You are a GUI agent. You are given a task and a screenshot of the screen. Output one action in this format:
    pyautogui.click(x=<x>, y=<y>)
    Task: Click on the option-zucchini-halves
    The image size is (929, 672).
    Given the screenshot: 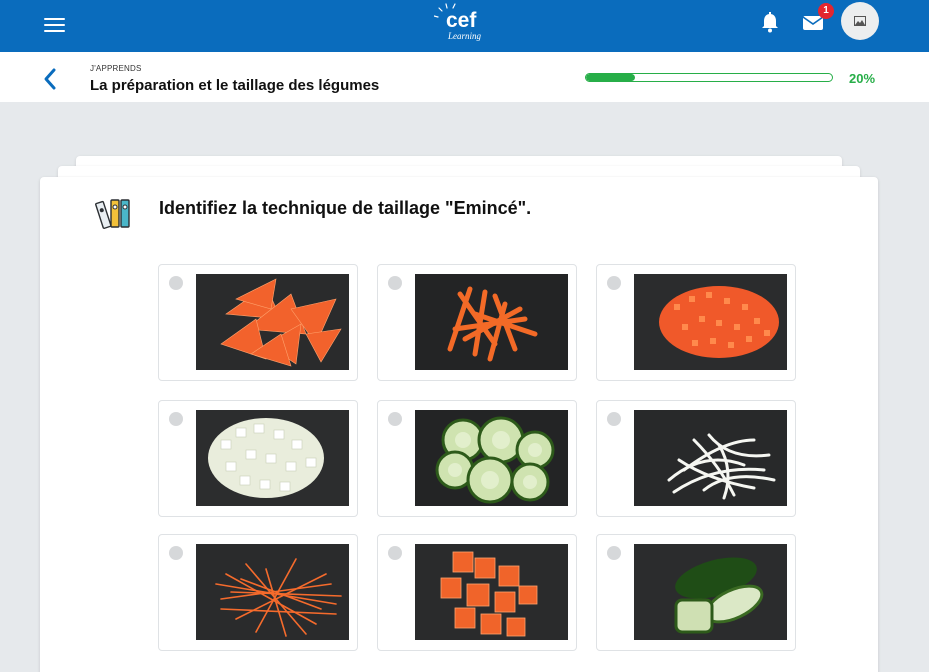 What is the action you would take?
    pyautogui.click(x=696, y=592)
    